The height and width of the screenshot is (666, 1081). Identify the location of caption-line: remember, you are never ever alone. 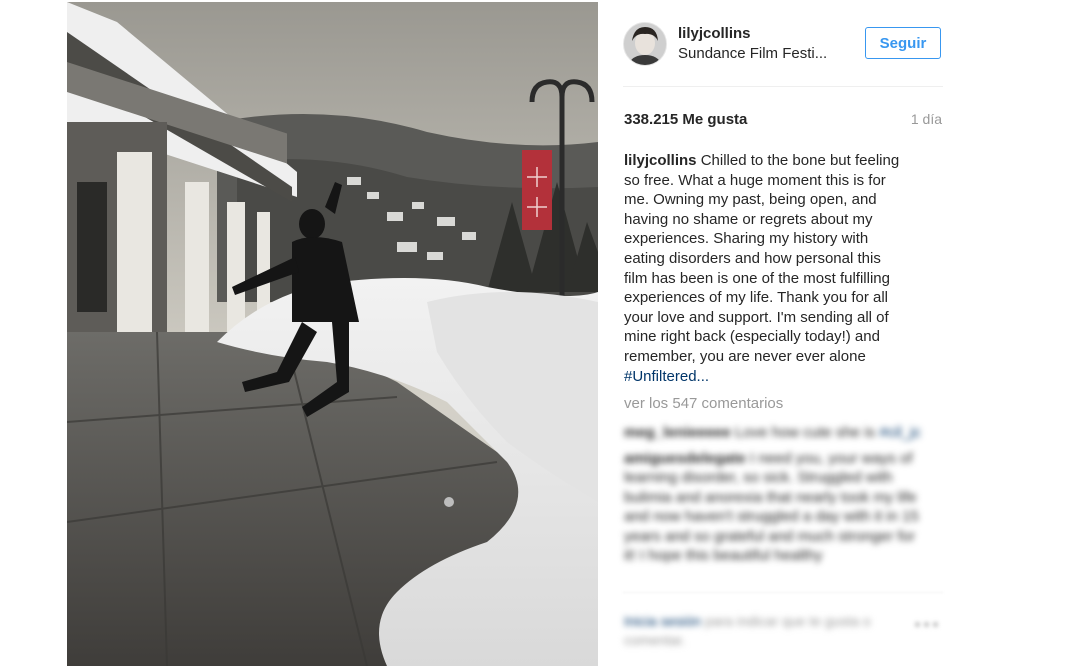
(745, 356).